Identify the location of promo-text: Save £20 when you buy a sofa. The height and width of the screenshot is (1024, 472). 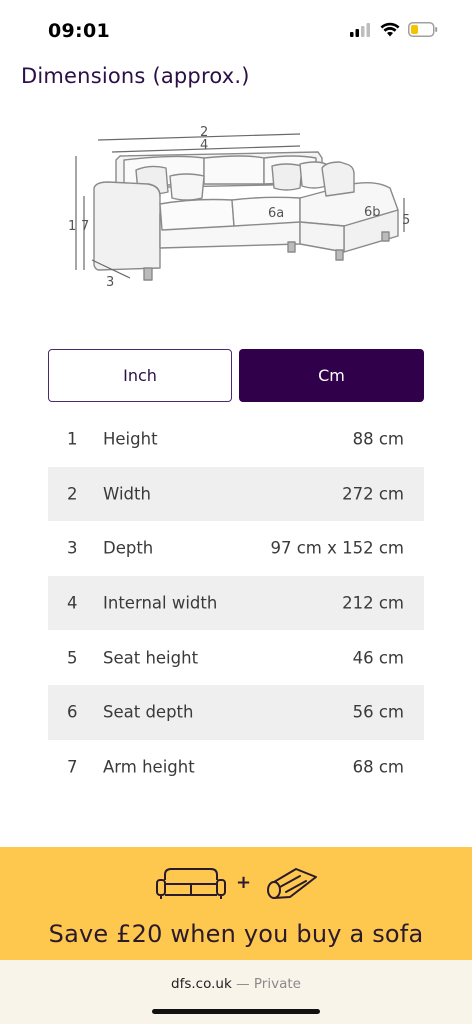
(236, 934).